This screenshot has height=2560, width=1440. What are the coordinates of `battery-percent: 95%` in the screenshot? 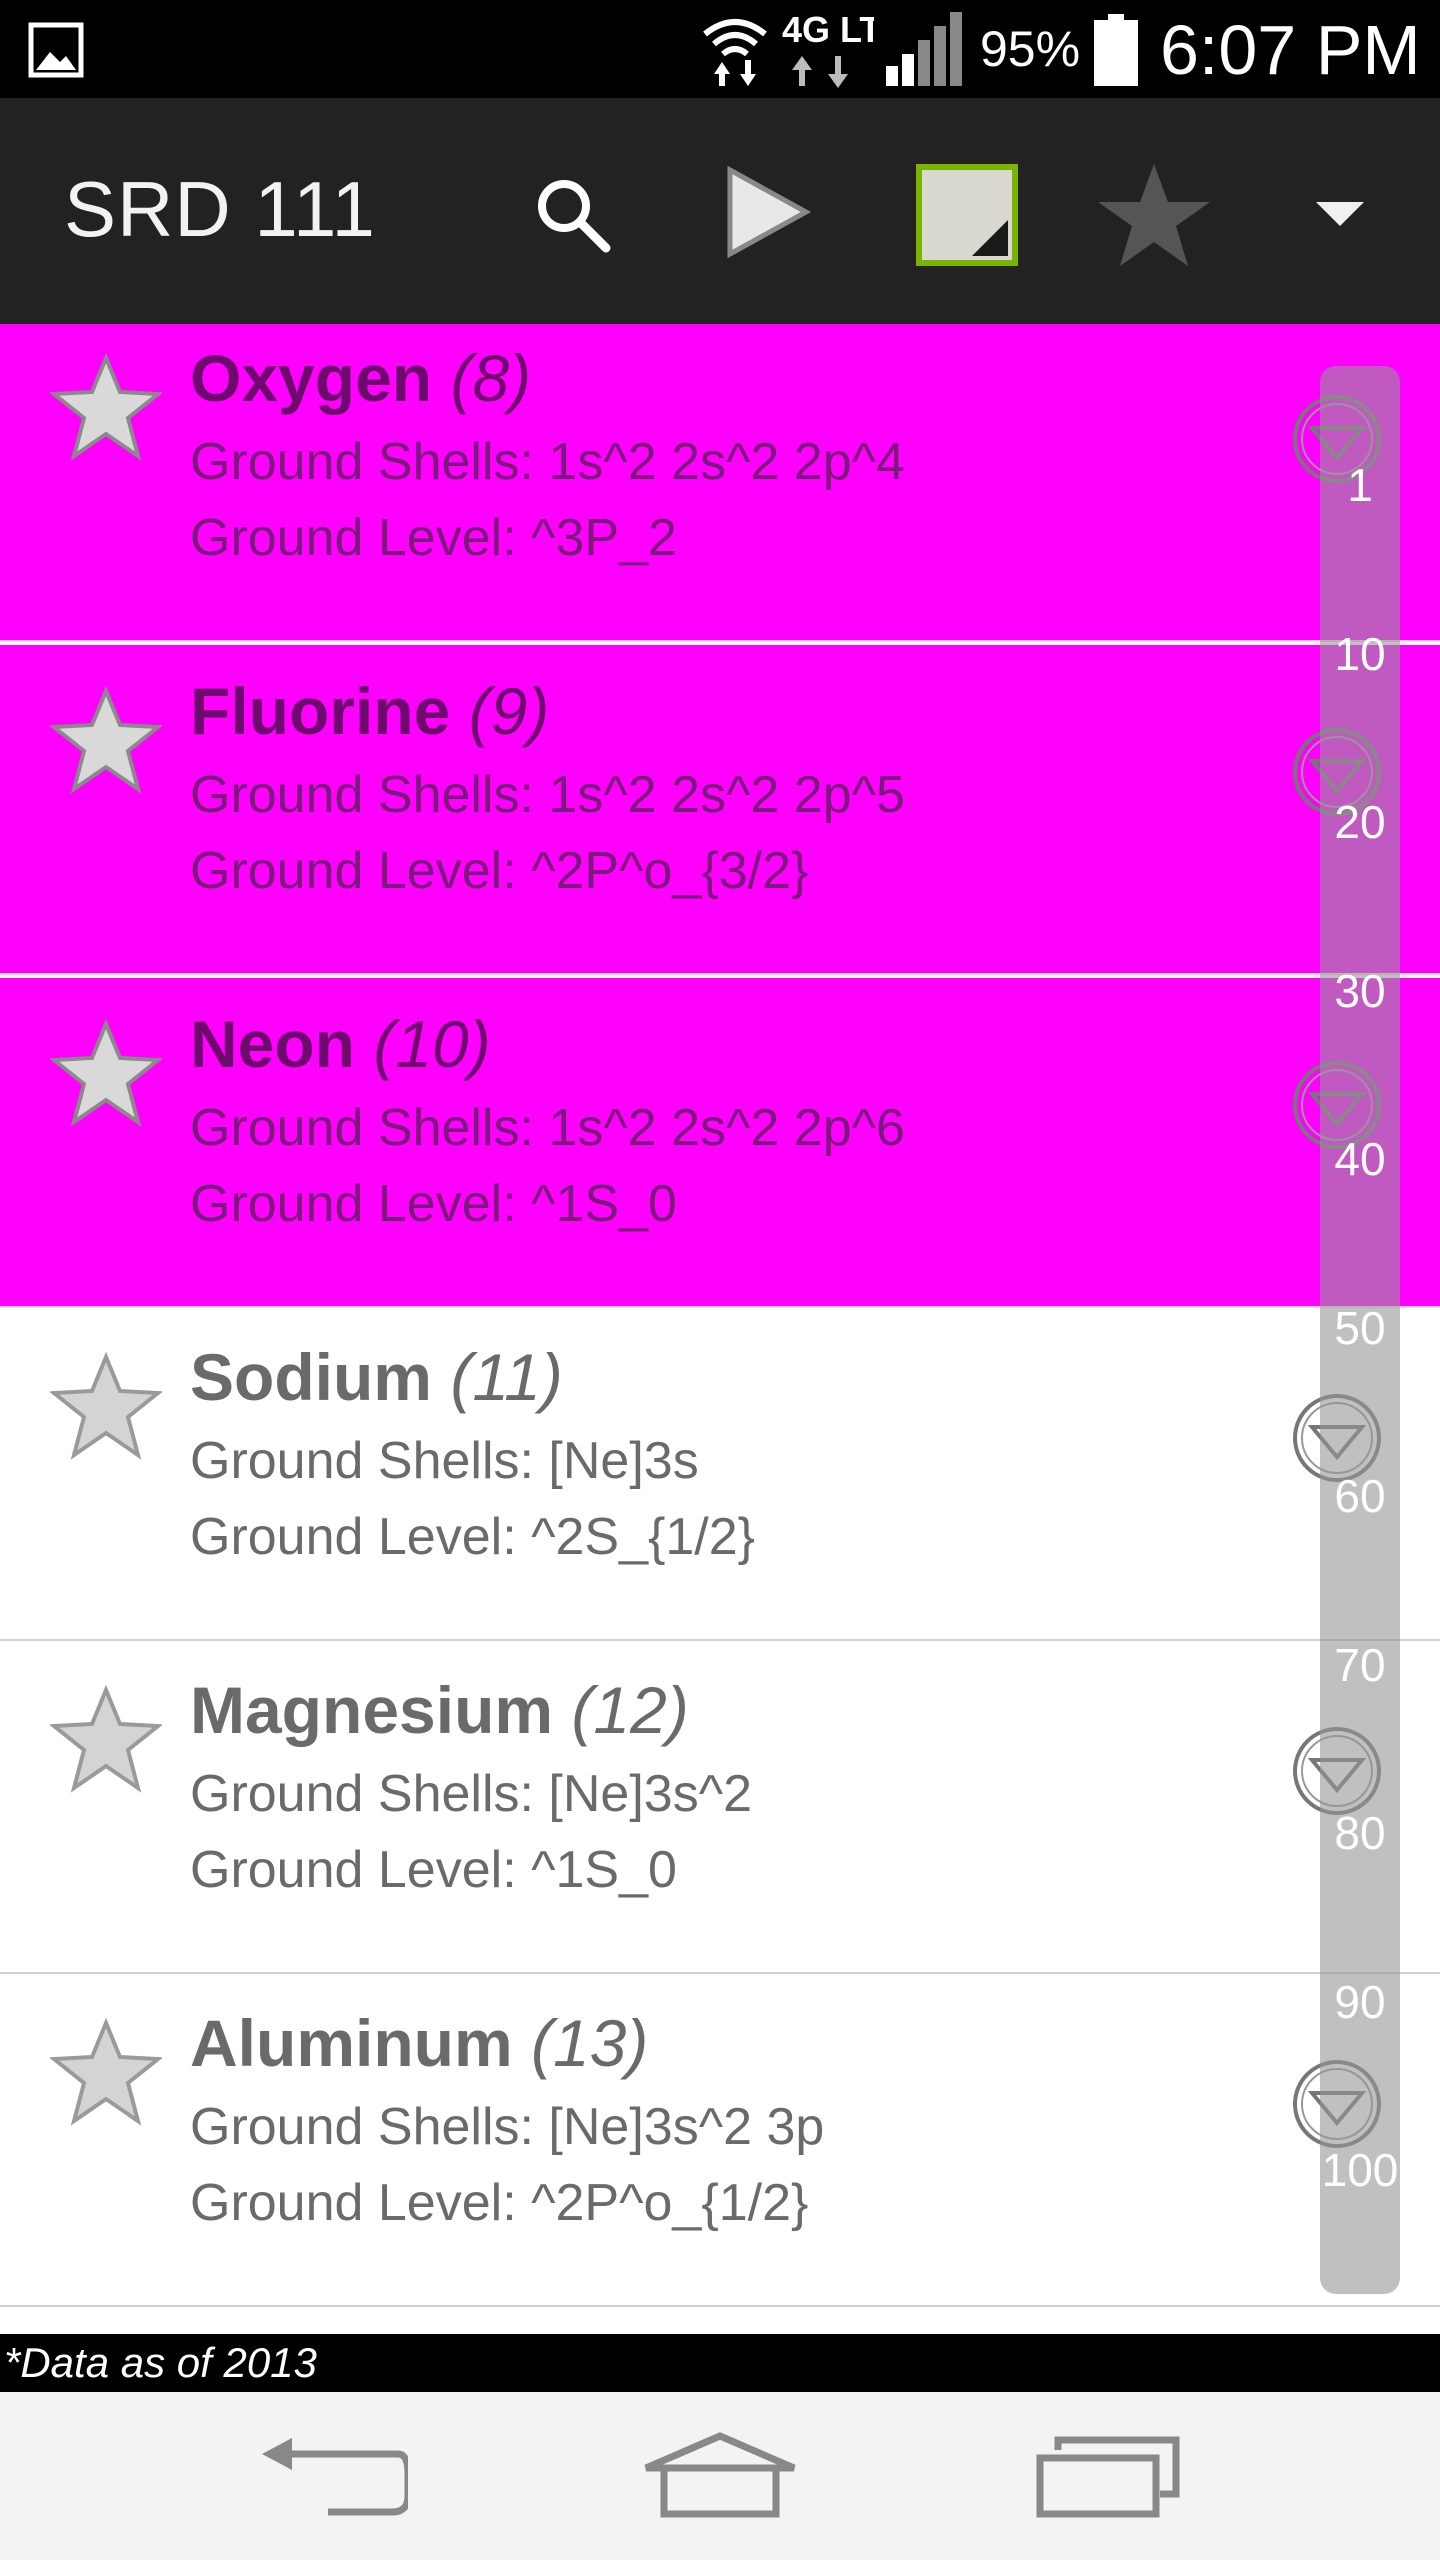 It's located at (1030, 49).